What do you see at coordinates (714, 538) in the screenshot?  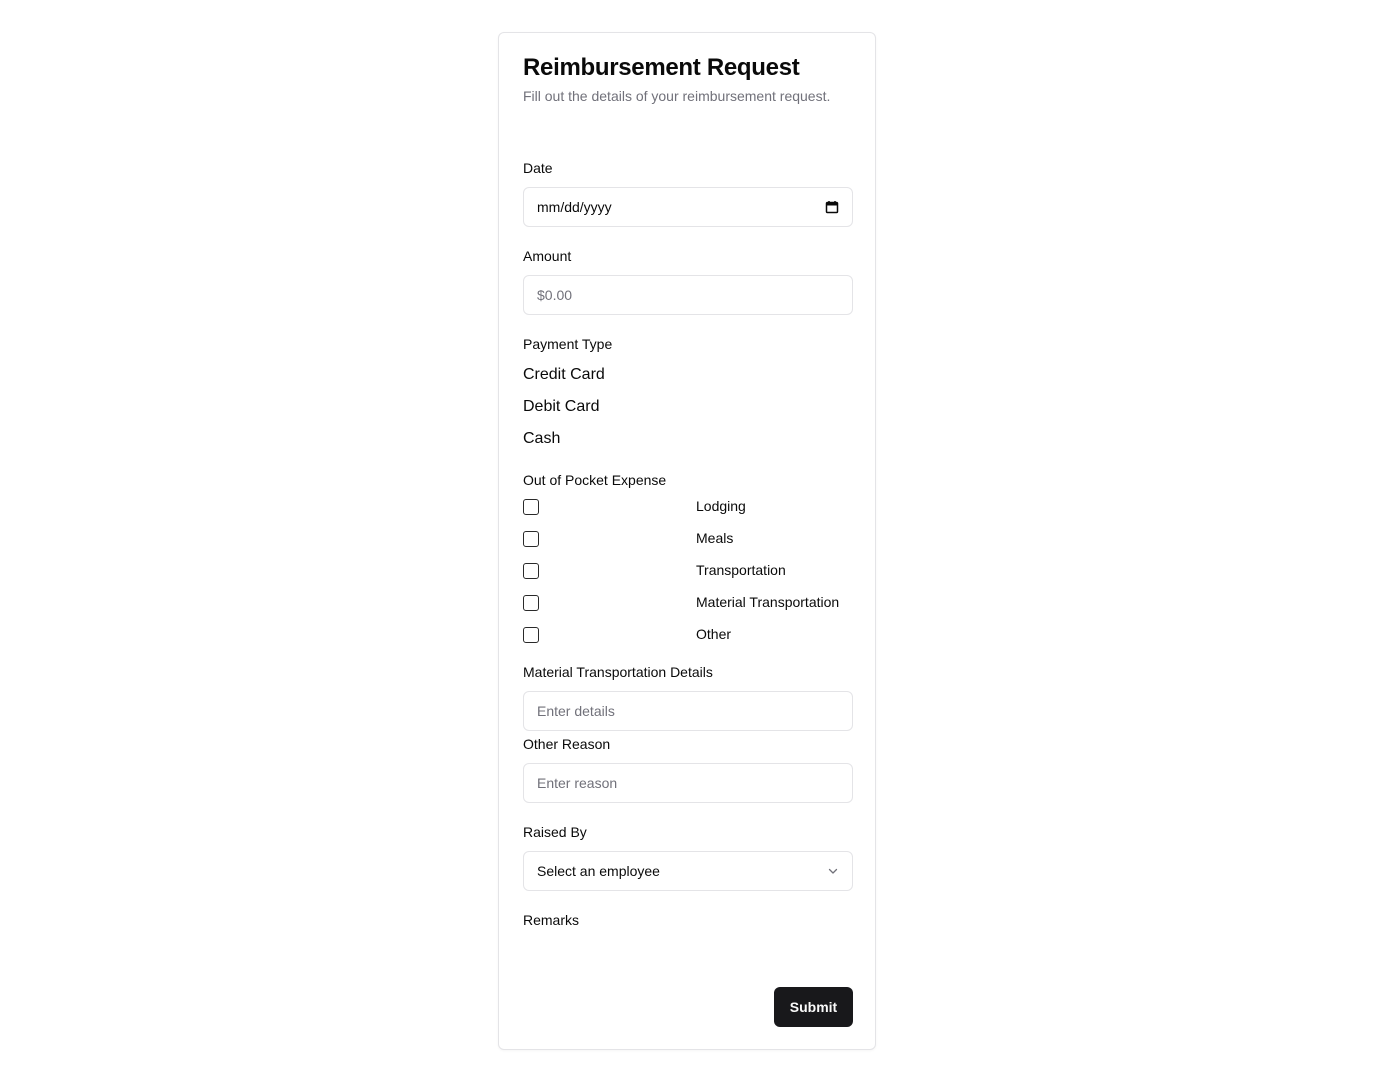 I see `meals-checkbox-label: Meals` at bounding box center [714, 538].